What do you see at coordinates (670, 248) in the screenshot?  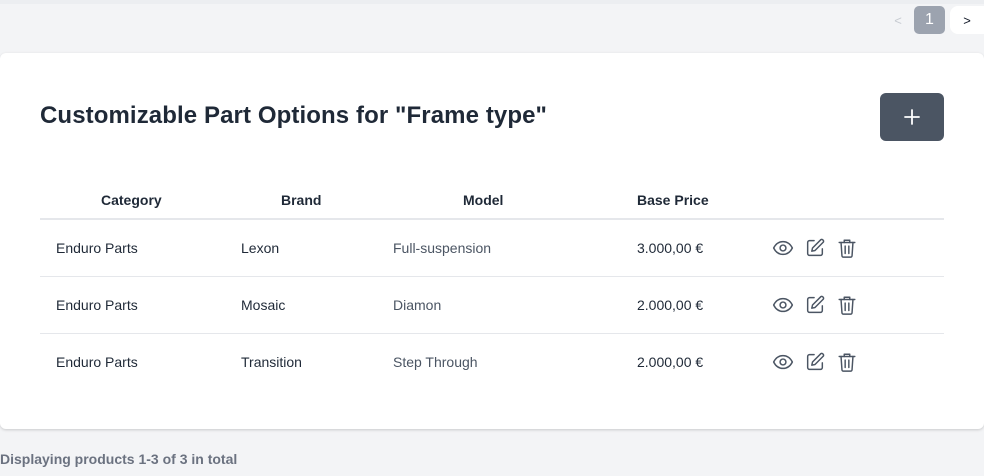 I see `price-cell: 3.000,00 €` at bounding box center [670, 248].